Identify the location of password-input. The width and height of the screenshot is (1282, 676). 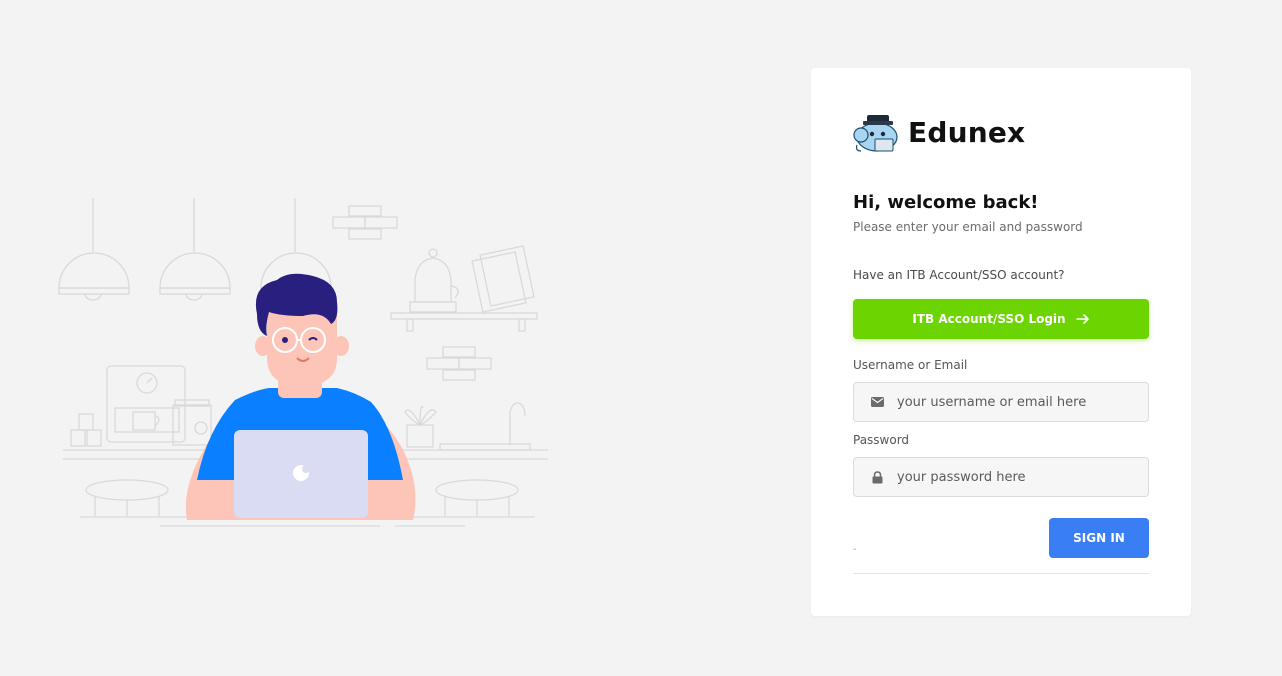
(1017, 477).